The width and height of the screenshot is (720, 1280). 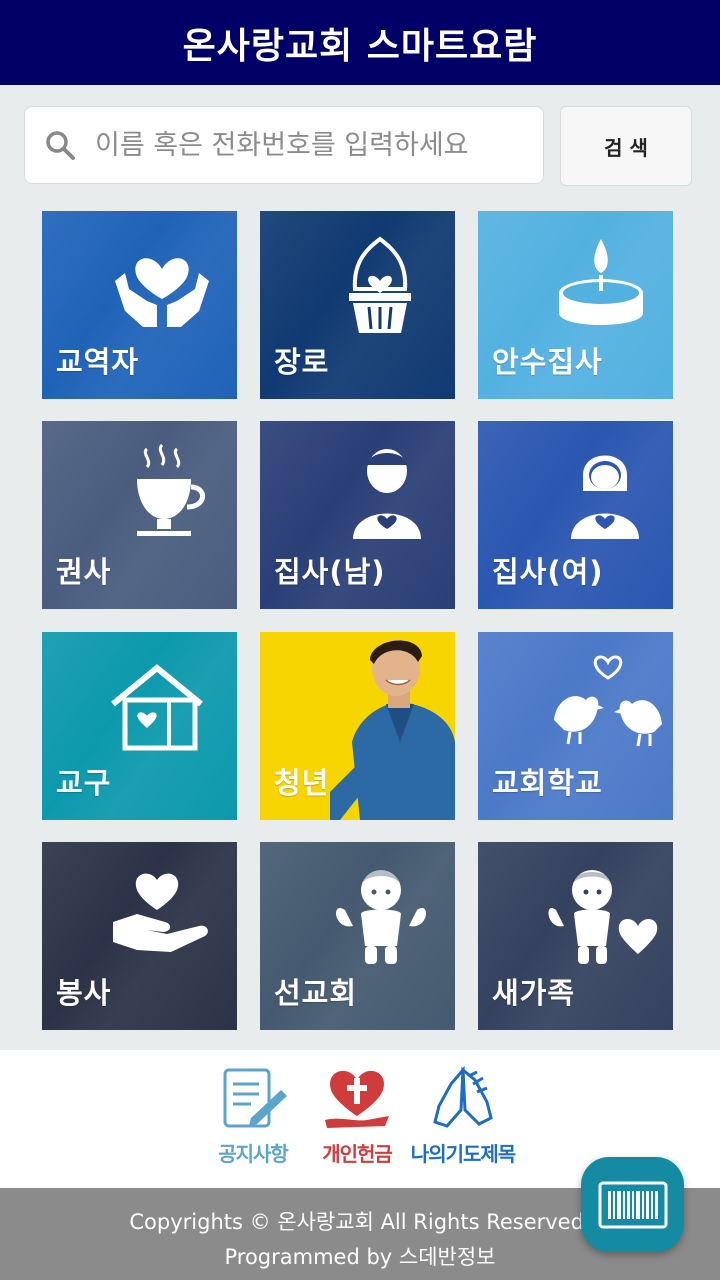 I want to click on tile-new-family: 새가족, so click(x=575, y=936).